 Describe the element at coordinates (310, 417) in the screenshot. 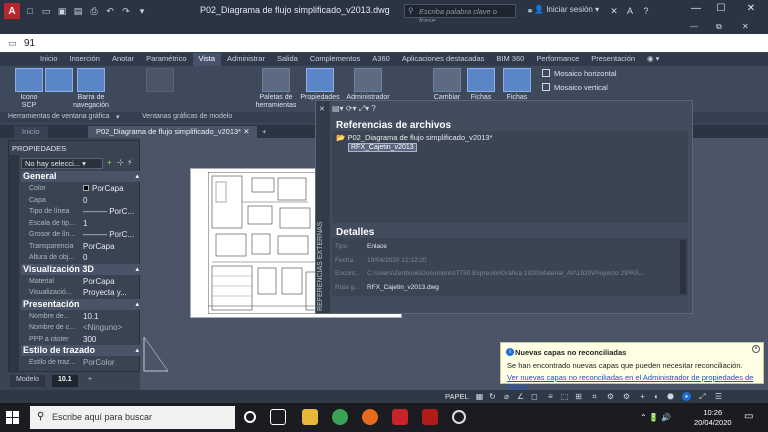

I see `file-explorer-icon` at that location.